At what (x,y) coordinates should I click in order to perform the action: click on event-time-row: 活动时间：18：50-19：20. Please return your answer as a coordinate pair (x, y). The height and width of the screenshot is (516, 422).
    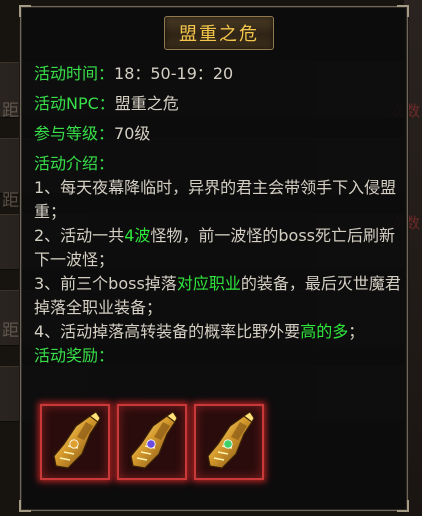
    Looking at the image, I should click on (219, 74).